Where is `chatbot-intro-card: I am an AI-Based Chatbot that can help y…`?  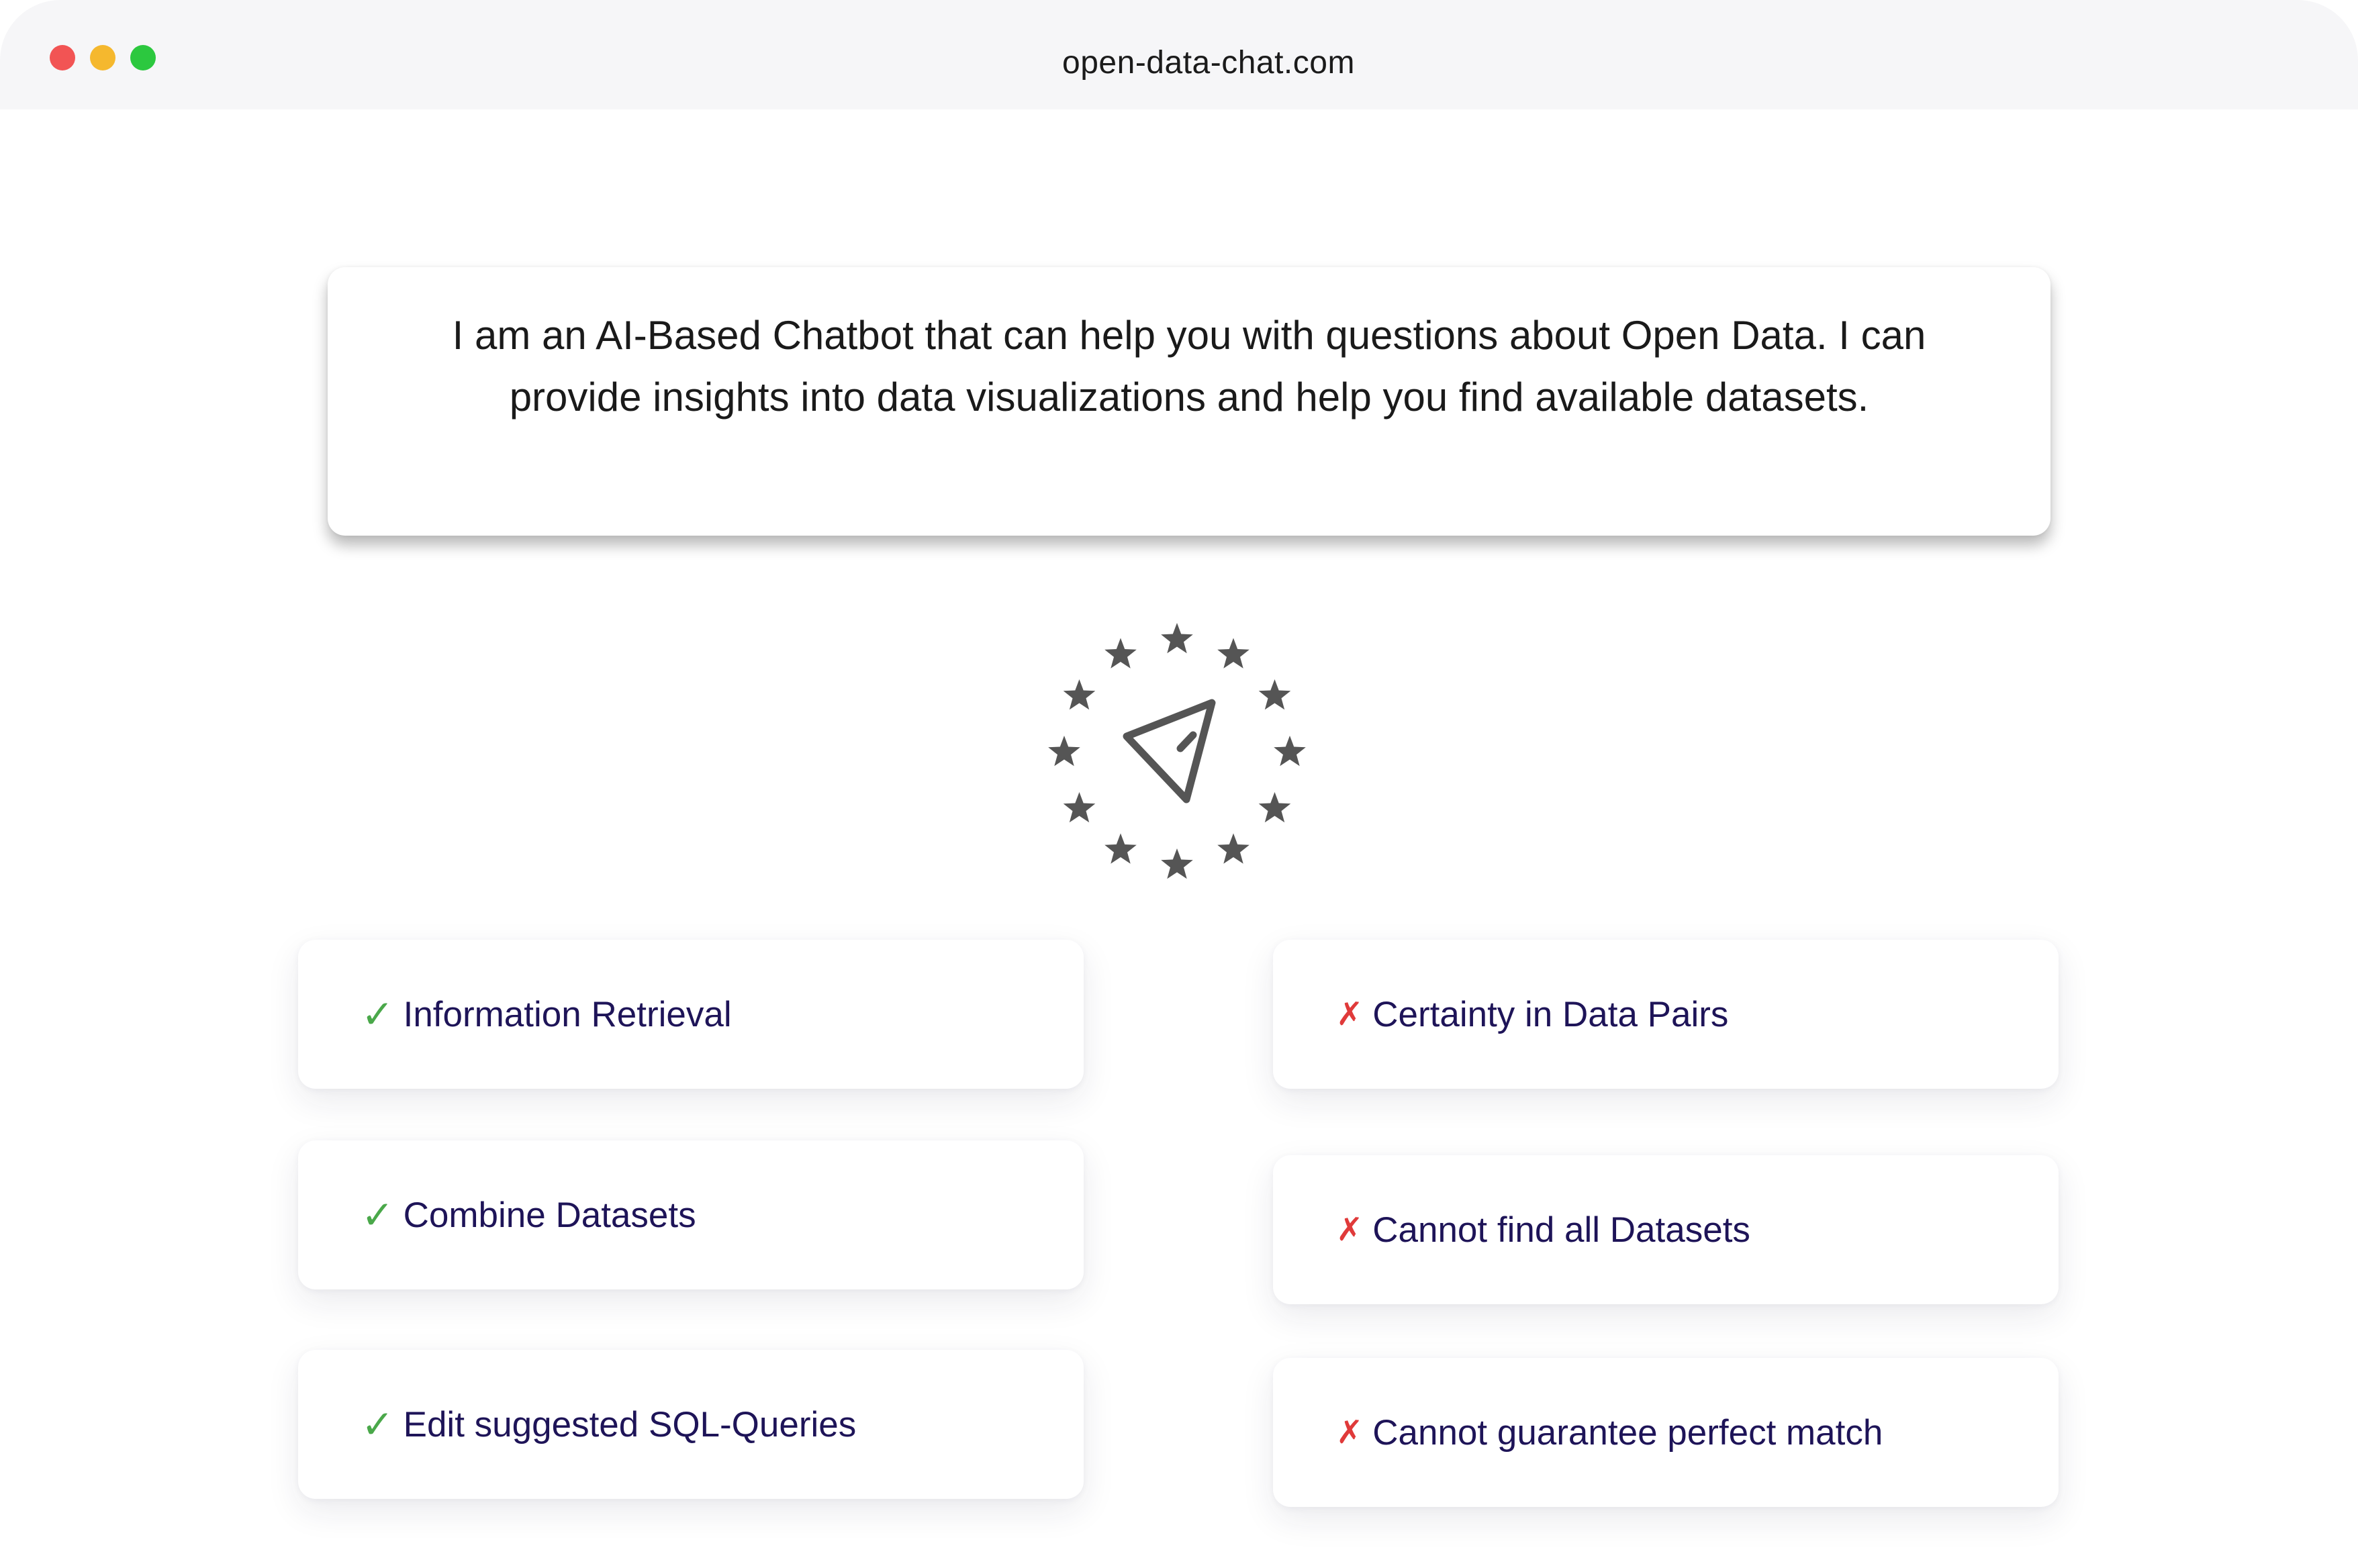
chatbot-intro-card: I am an AI-Based Chatbot that can help y… is located at coordinates (1189, 402).